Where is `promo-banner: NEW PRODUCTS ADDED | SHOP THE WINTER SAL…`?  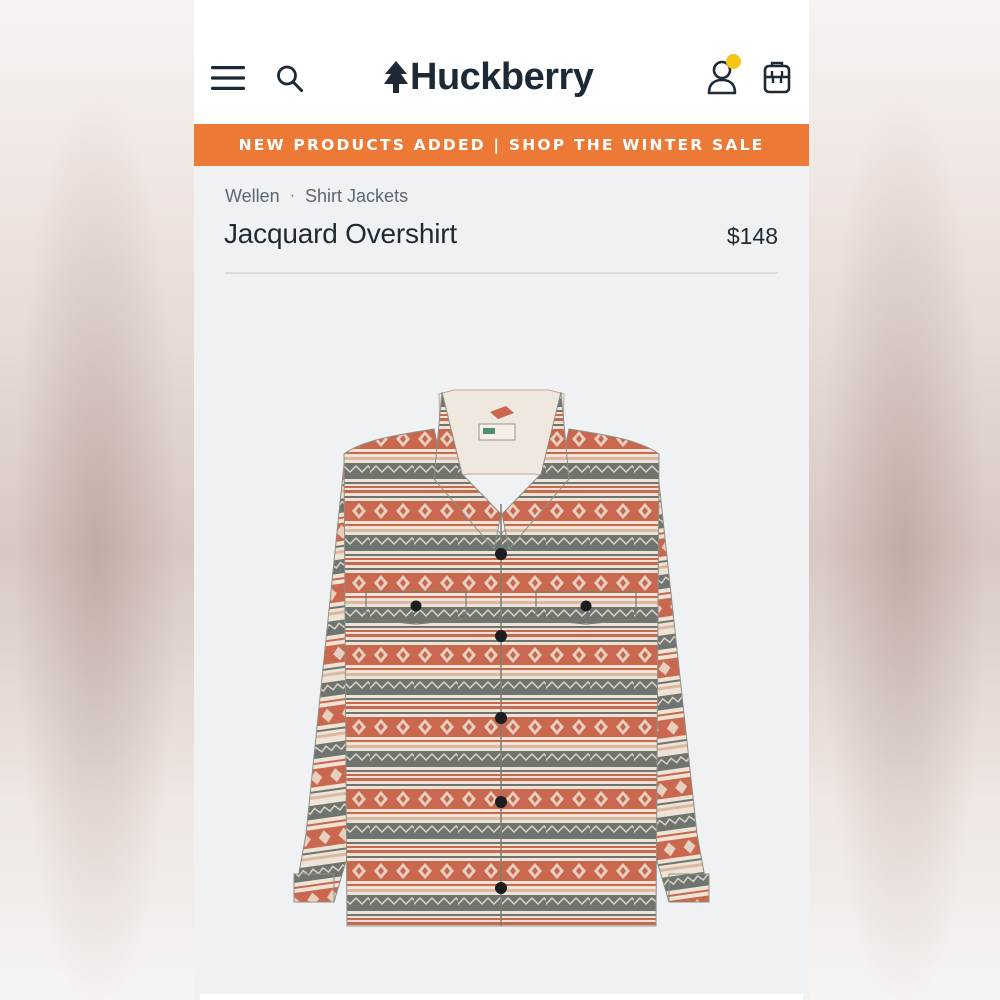 promo-banner: NEW PRODUCTS ADDED | SHOP THE WINTER SAL… is located at coordinates (501, 145).